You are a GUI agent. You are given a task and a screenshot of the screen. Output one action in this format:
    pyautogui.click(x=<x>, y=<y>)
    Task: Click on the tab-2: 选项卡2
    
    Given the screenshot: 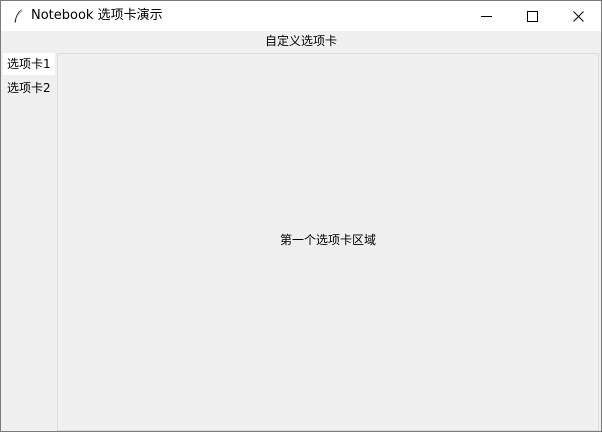 What is the action you would take?
    pyautogui.click(x=29, y=88)
    